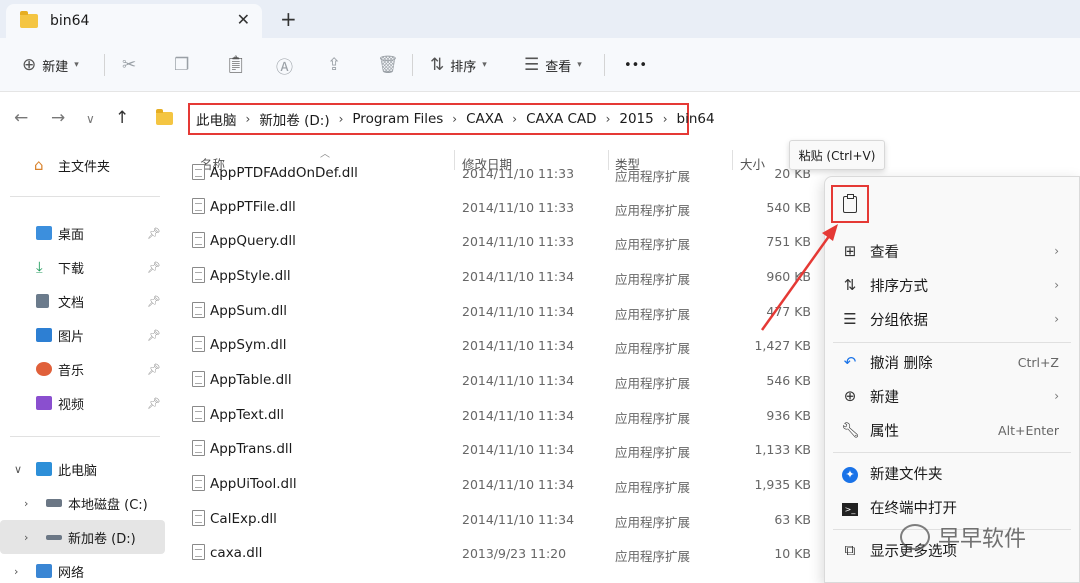 This screenshot has height=583, width=1080. Describe the element at coordinates (837, 155) in the screenshot. I see `paste-tooltip: 粘贴 (Ctrl+V)` at that location.